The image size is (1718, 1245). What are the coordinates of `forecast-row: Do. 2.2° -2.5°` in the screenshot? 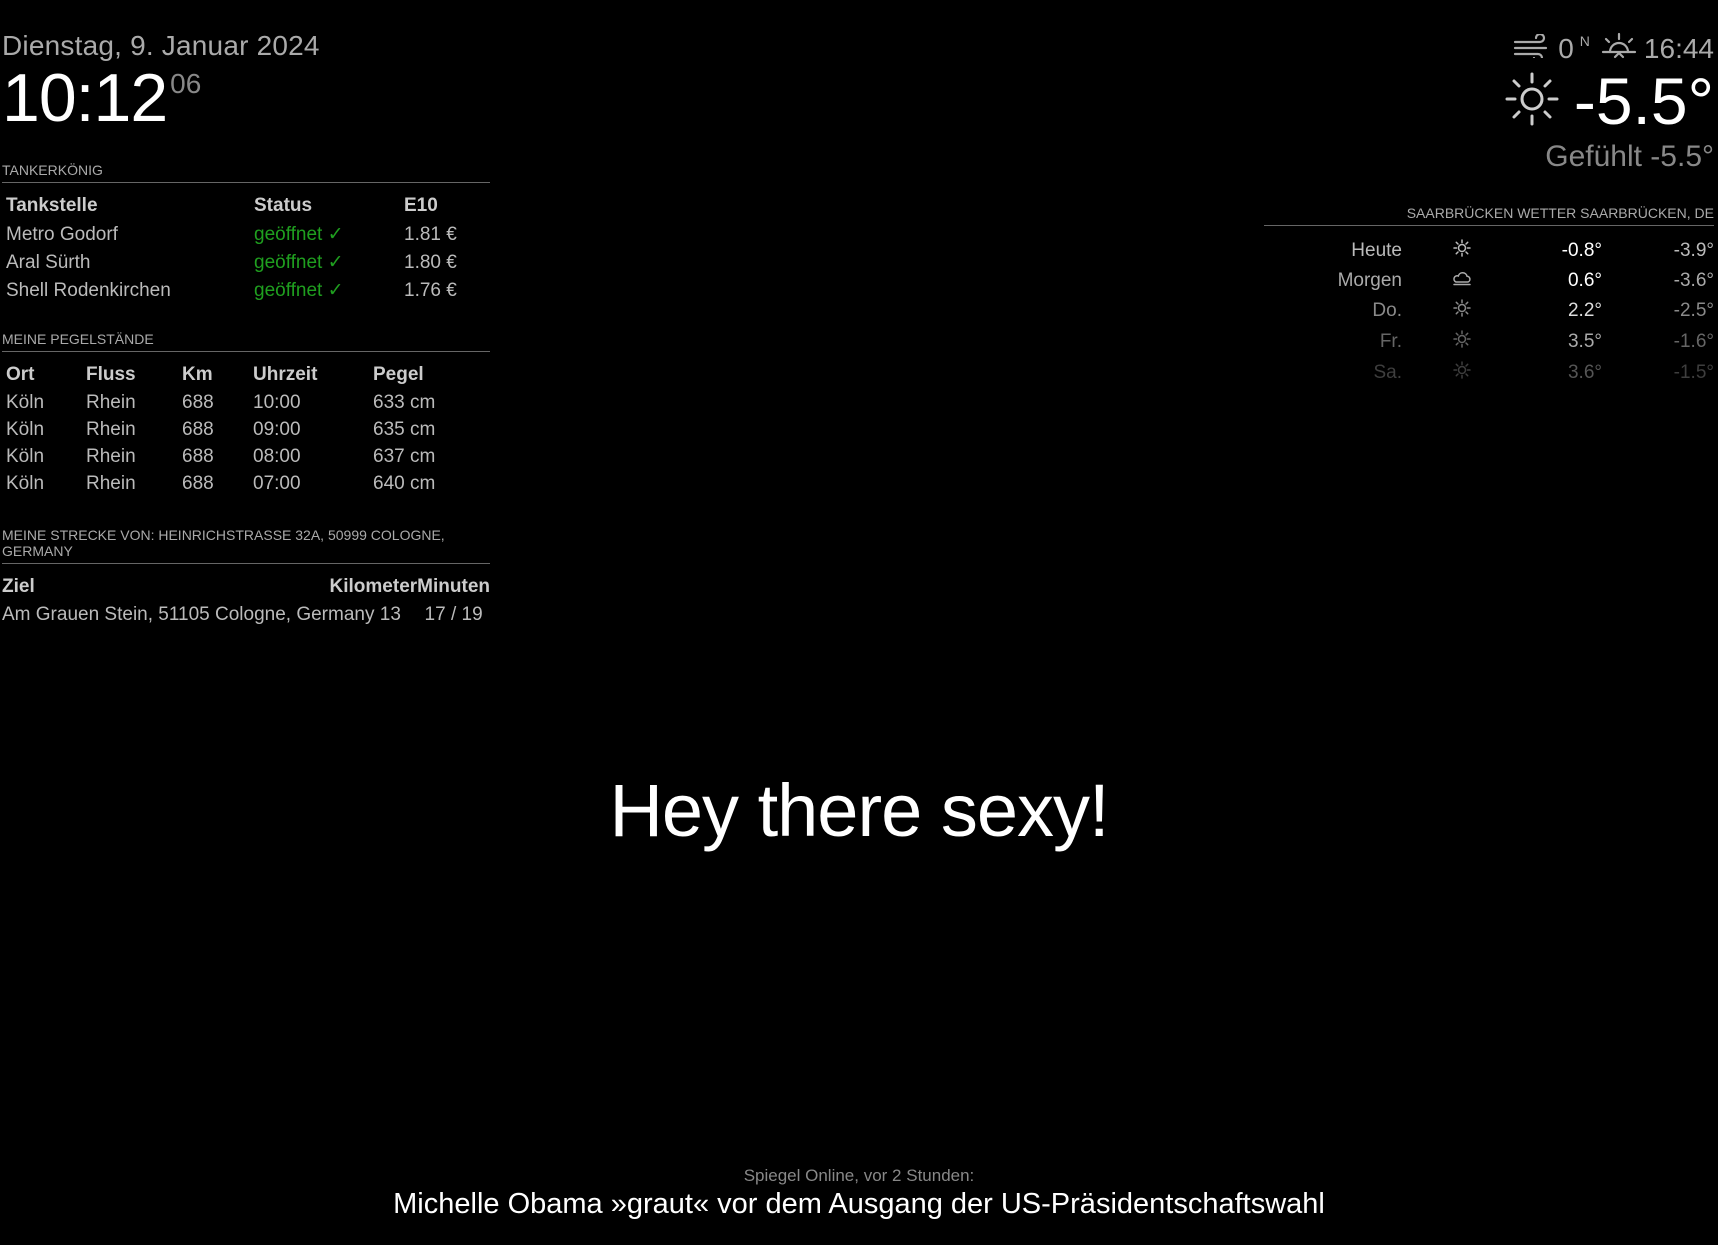 It's located at (1498, 311).